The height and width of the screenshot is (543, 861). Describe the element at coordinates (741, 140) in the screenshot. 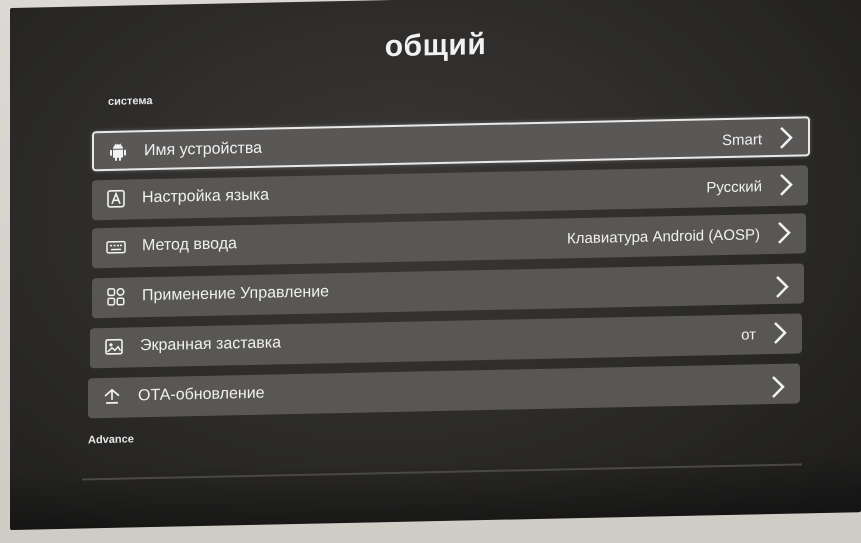

I see `settings-item-value: Smart` at that location.